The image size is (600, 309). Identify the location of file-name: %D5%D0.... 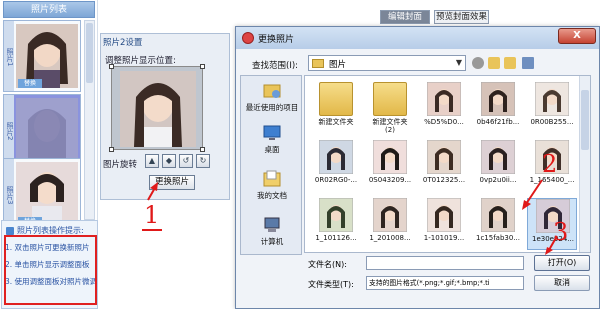
(444, 122).